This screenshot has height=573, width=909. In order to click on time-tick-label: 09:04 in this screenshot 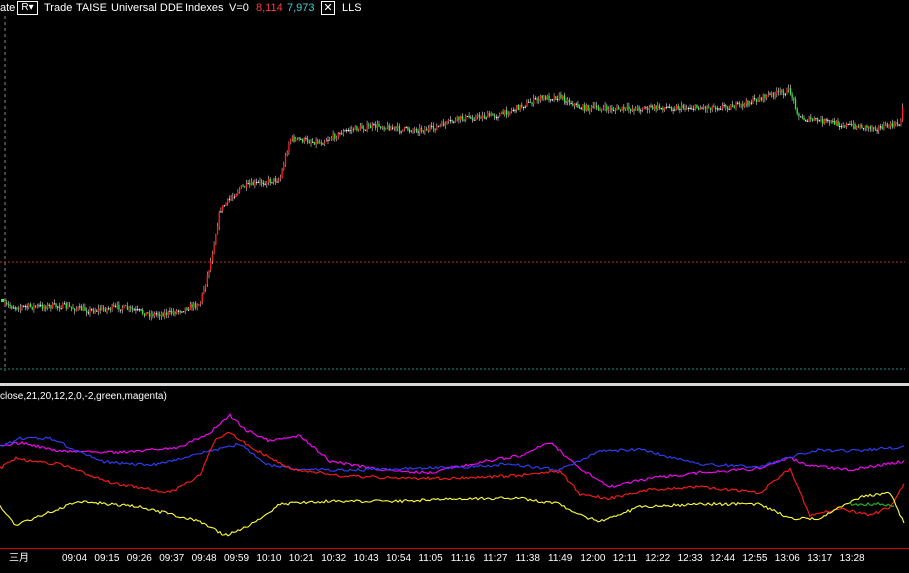, I will do `click(75, 558)`.